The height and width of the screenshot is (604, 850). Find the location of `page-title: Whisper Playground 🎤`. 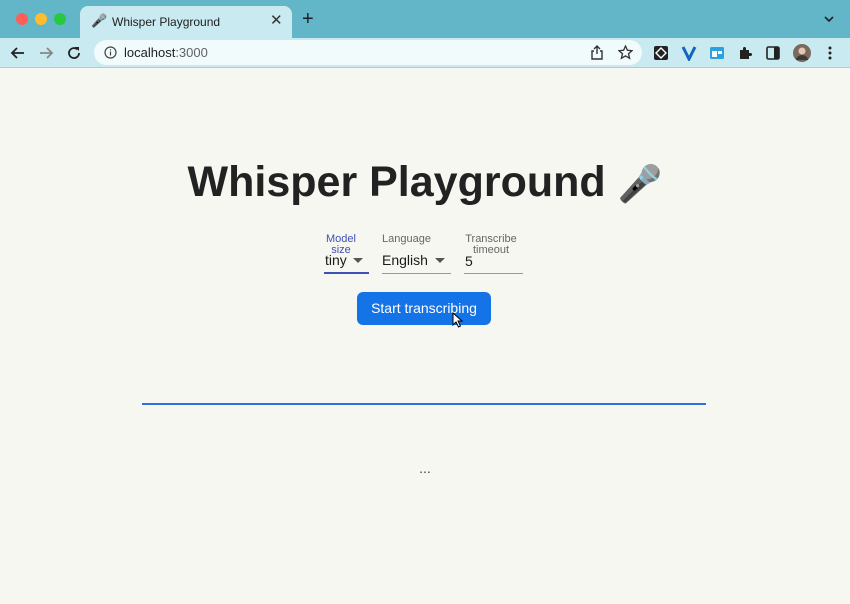

page-title: Whisper Playground 🎤 is located at coordinates (425, 183).